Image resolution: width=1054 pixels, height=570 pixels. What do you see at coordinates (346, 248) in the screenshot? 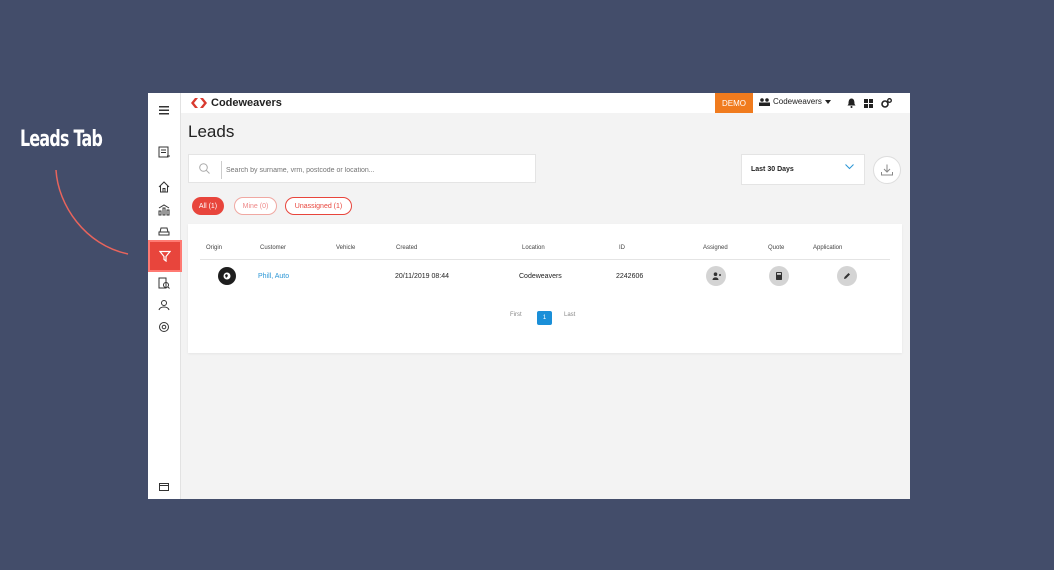
I see `col-vehicle: Vehicle` at bounding box center [346, 248].